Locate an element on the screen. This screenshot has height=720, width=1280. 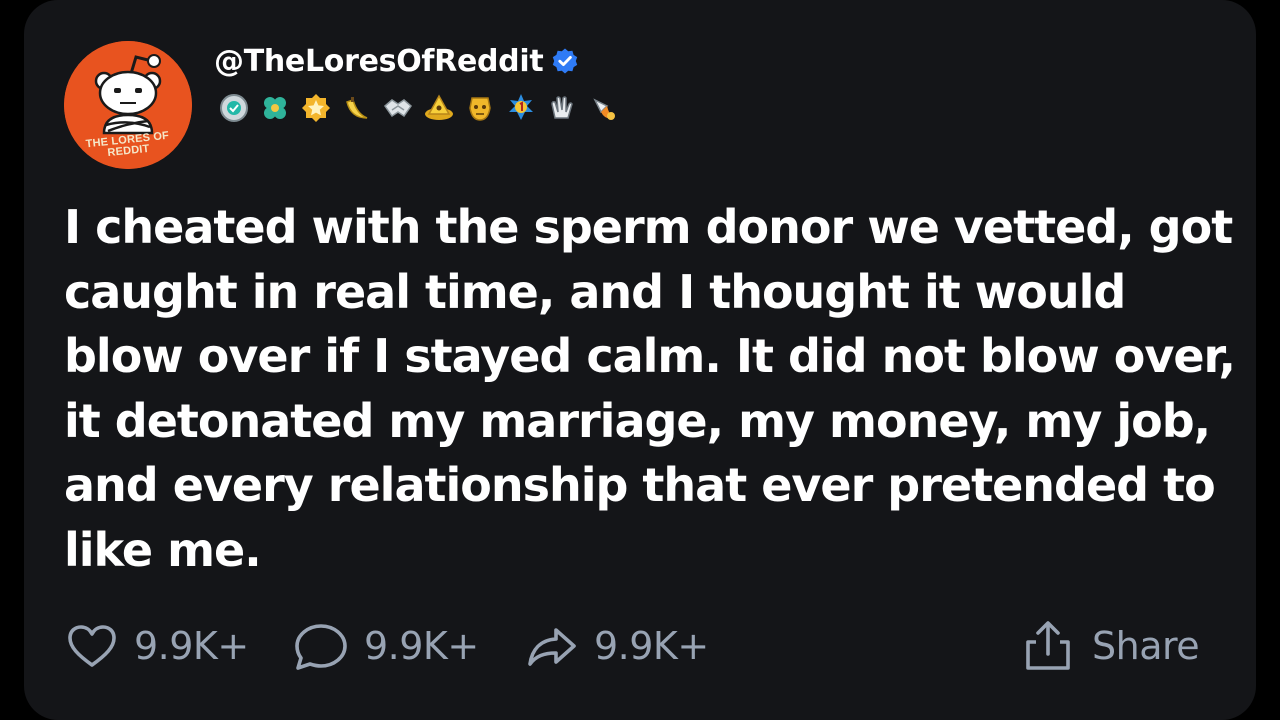
repost-count: 9.9K+ is located at coordinates (651, 646).